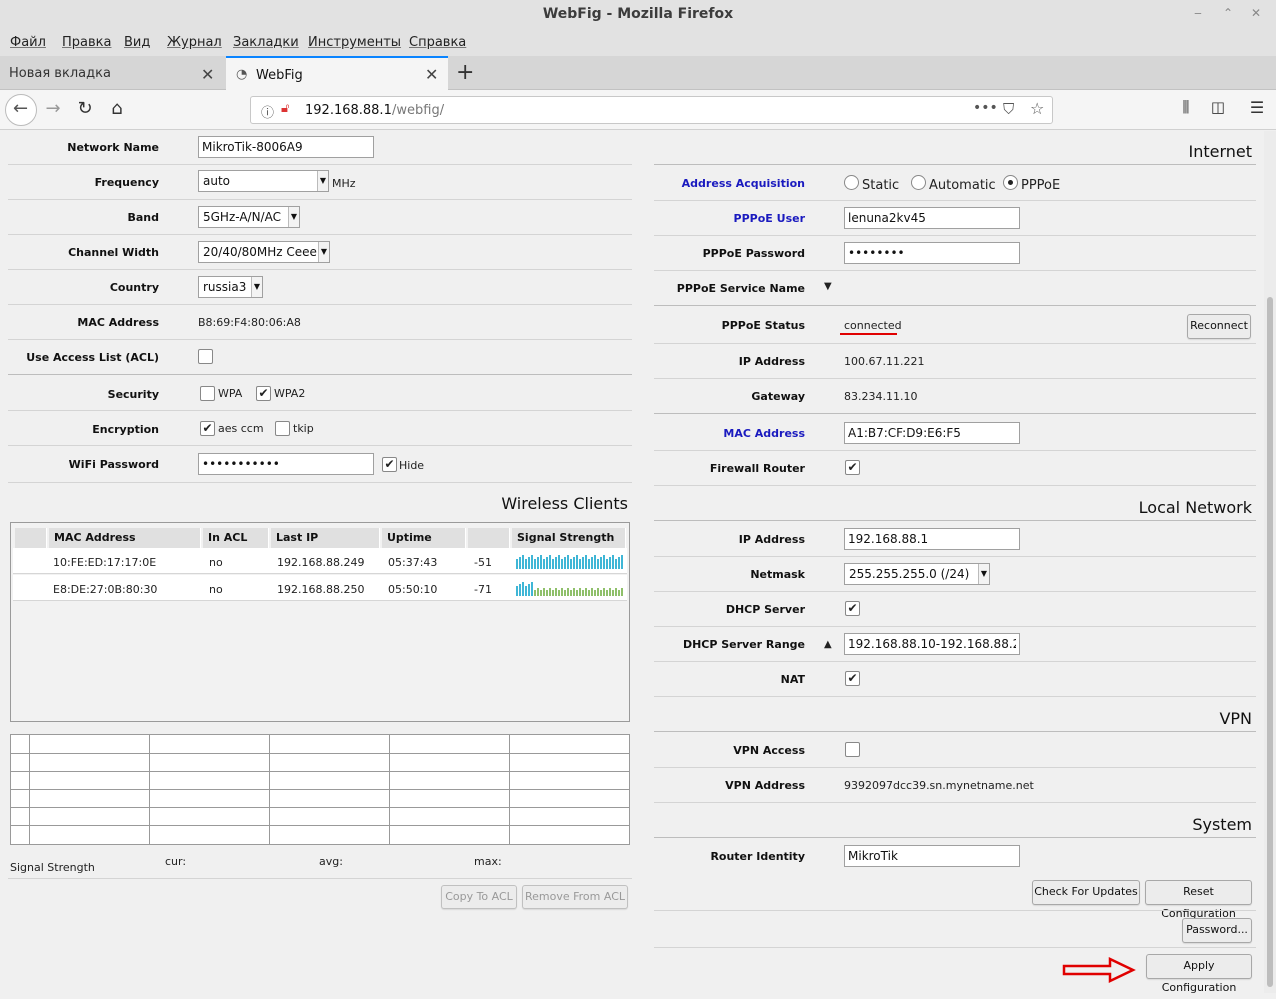 This screenshot has height=999, width=1276. Describe the element at coordinates (28, 42) in the screenshot. I see `menu-file: Файл` at that location.